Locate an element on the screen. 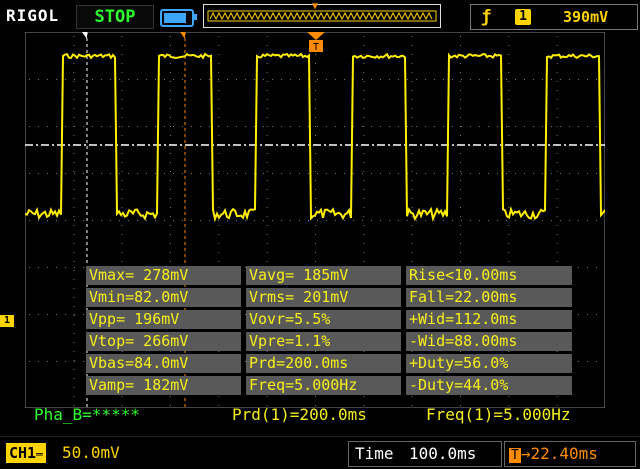  frequency-readout: Freq(1)=5.000Hz is located at coordinates (498, 414).